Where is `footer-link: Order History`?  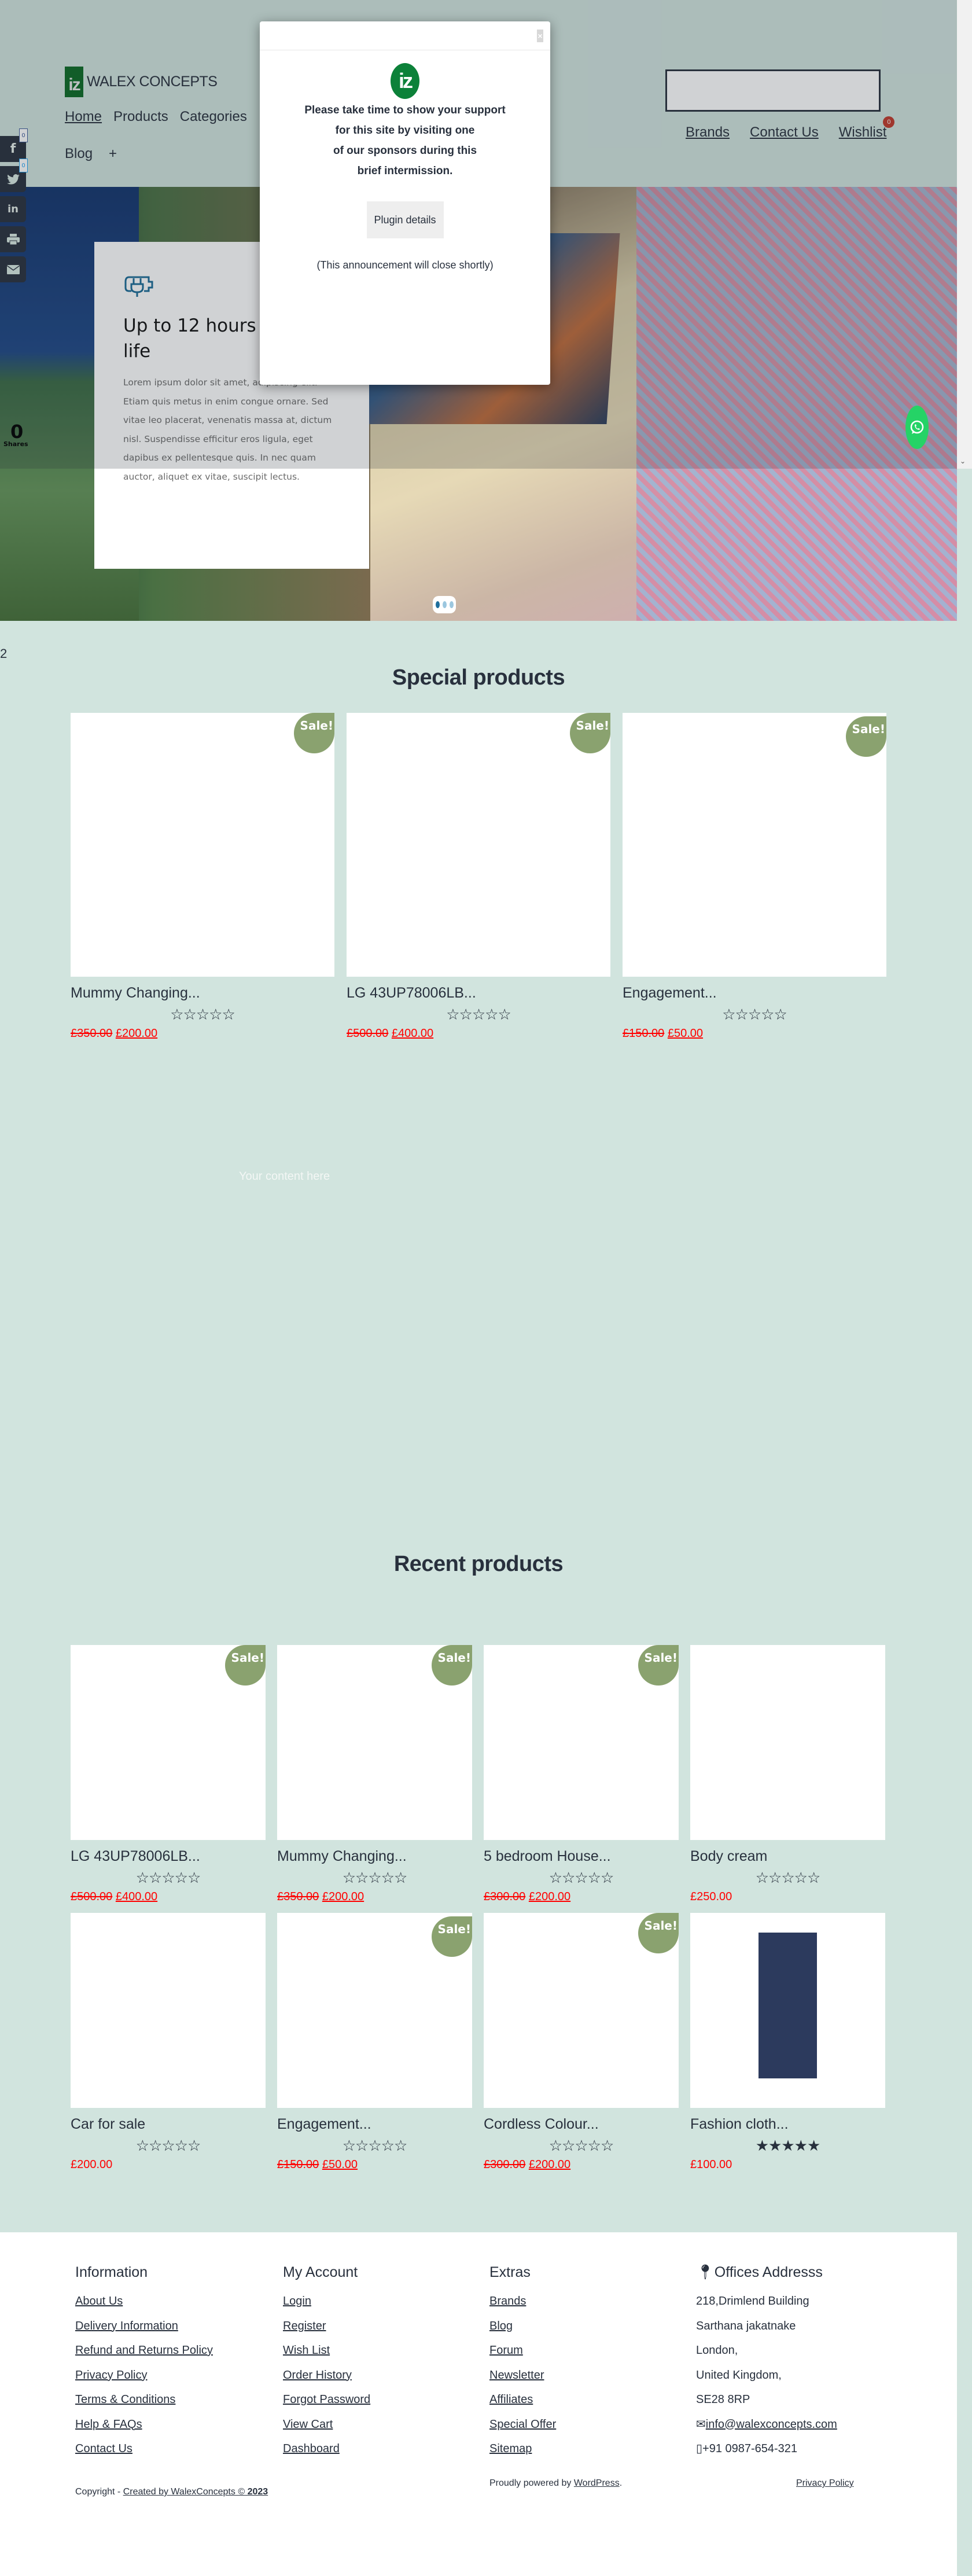
footer-link: Order History is located at coordinates (326, 2375).